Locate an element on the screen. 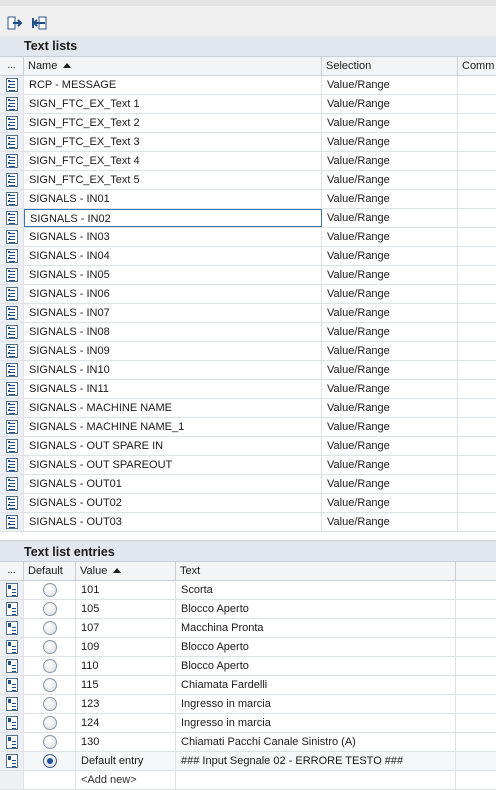 This screenshot has height=790, width=496. import-icon is located at coordinates (39, 23).